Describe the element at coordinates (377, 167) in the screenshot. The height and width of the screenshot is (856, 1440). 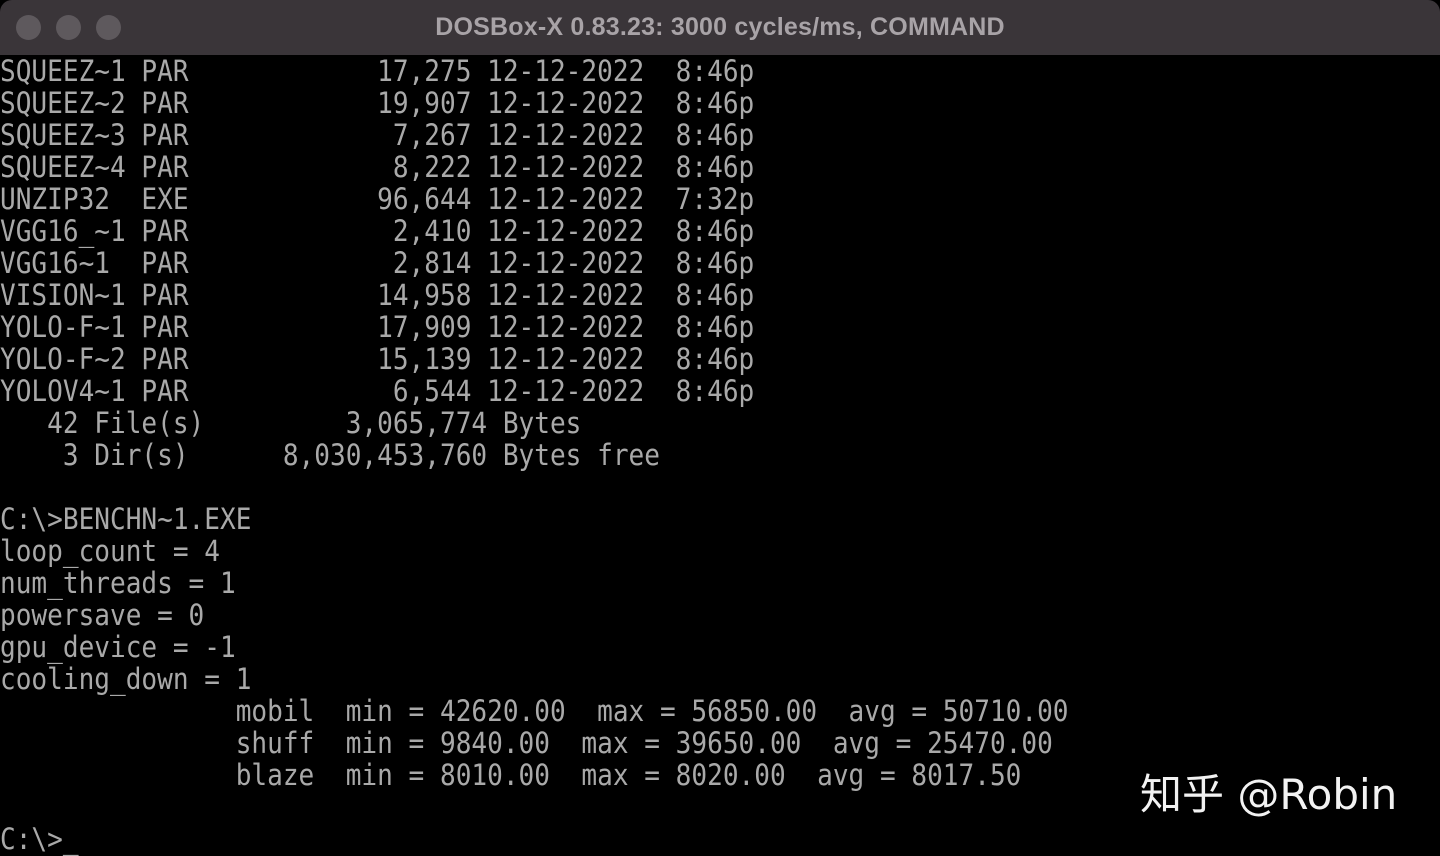
I see `terminal-line: SQUEEZ~4 PAR 8,222 12-12-2022 8:46p` at that location.